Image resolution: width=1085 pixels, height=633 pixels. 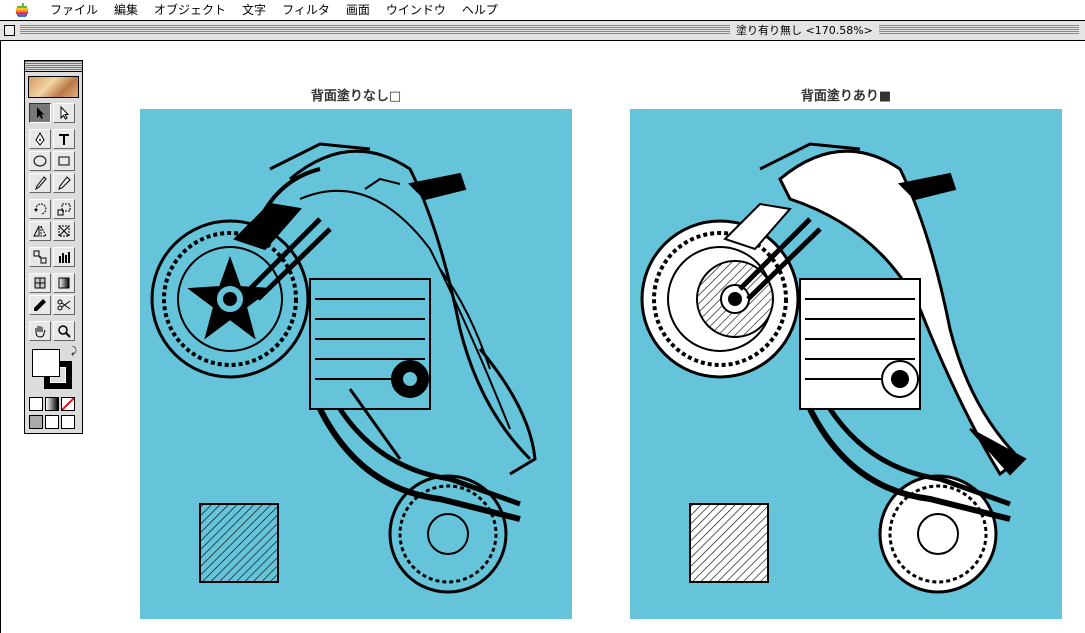 What do you see at coordinates (0, 337) in the screenshot?
I see `window-edge` at bounding box center [0, 337].